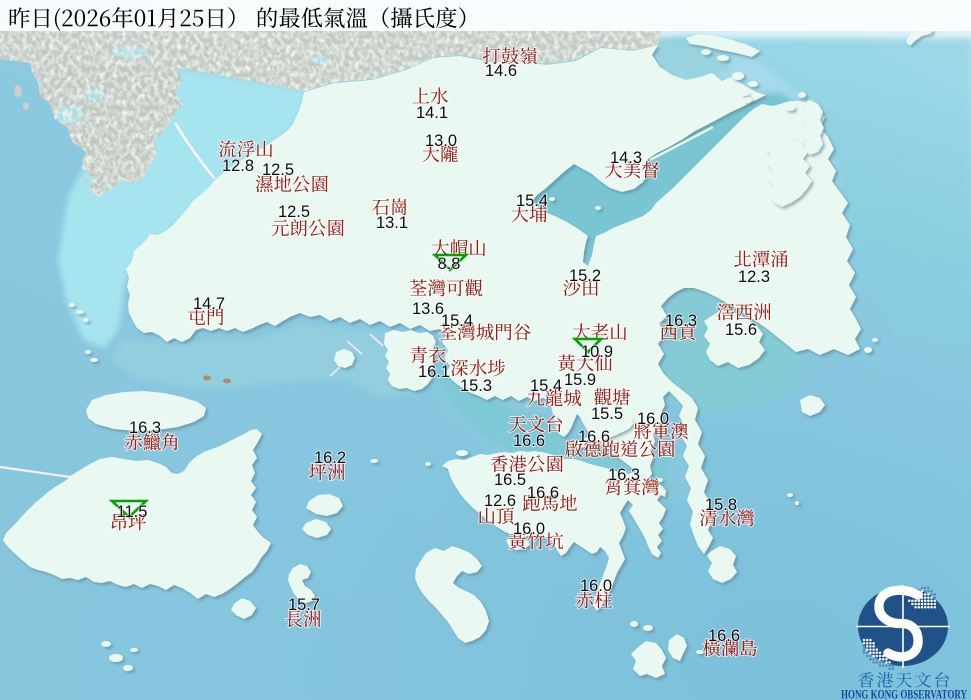 Image resolution: width=971 pixels, height=700 pixels. I want to click on svg-text: 15.9, so click(580, 380).